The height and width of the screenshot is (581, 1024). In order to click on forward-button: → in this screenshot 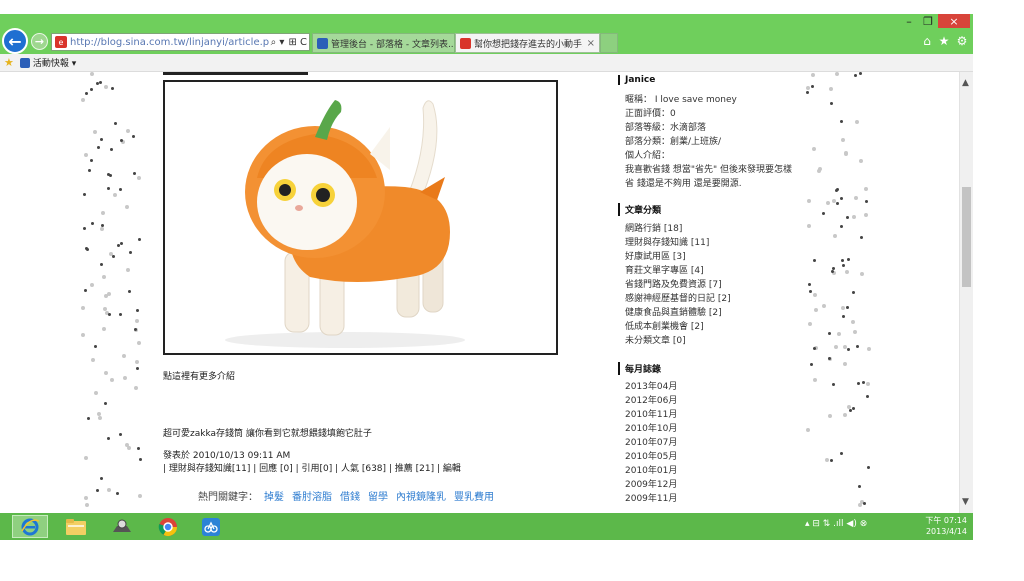, I will do `click(39, 41)`.